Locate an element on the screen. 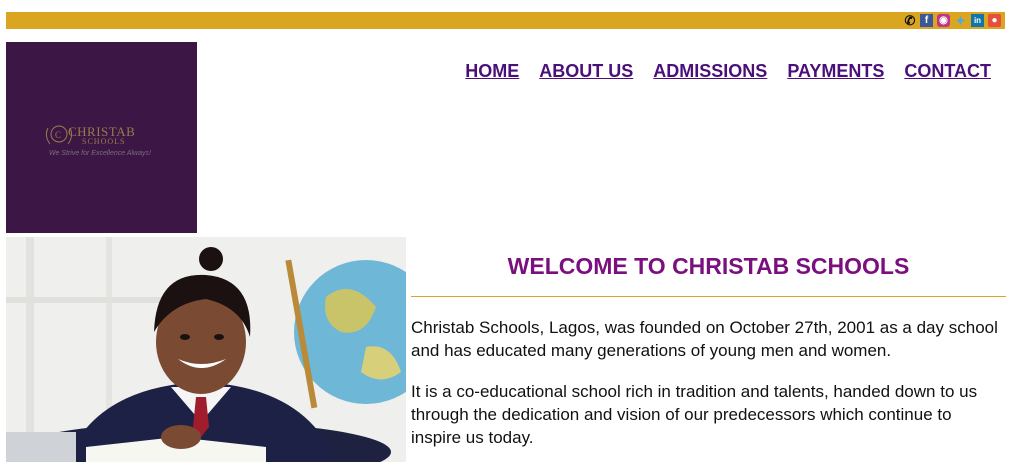 This screenshot has width=1011, height=462. nav-admissions: ADMISSIONS is located at coordinates (710, 71).